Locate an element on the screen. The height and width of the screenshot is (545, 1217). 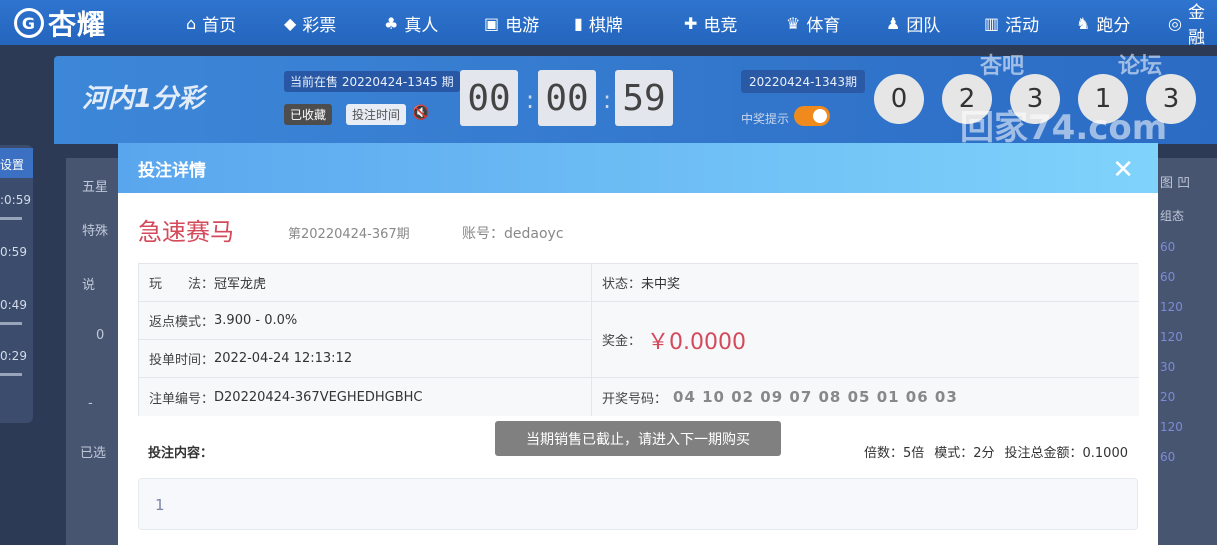
nav-item-sports: ♛ 体育 is located at coordinates (813, 23).